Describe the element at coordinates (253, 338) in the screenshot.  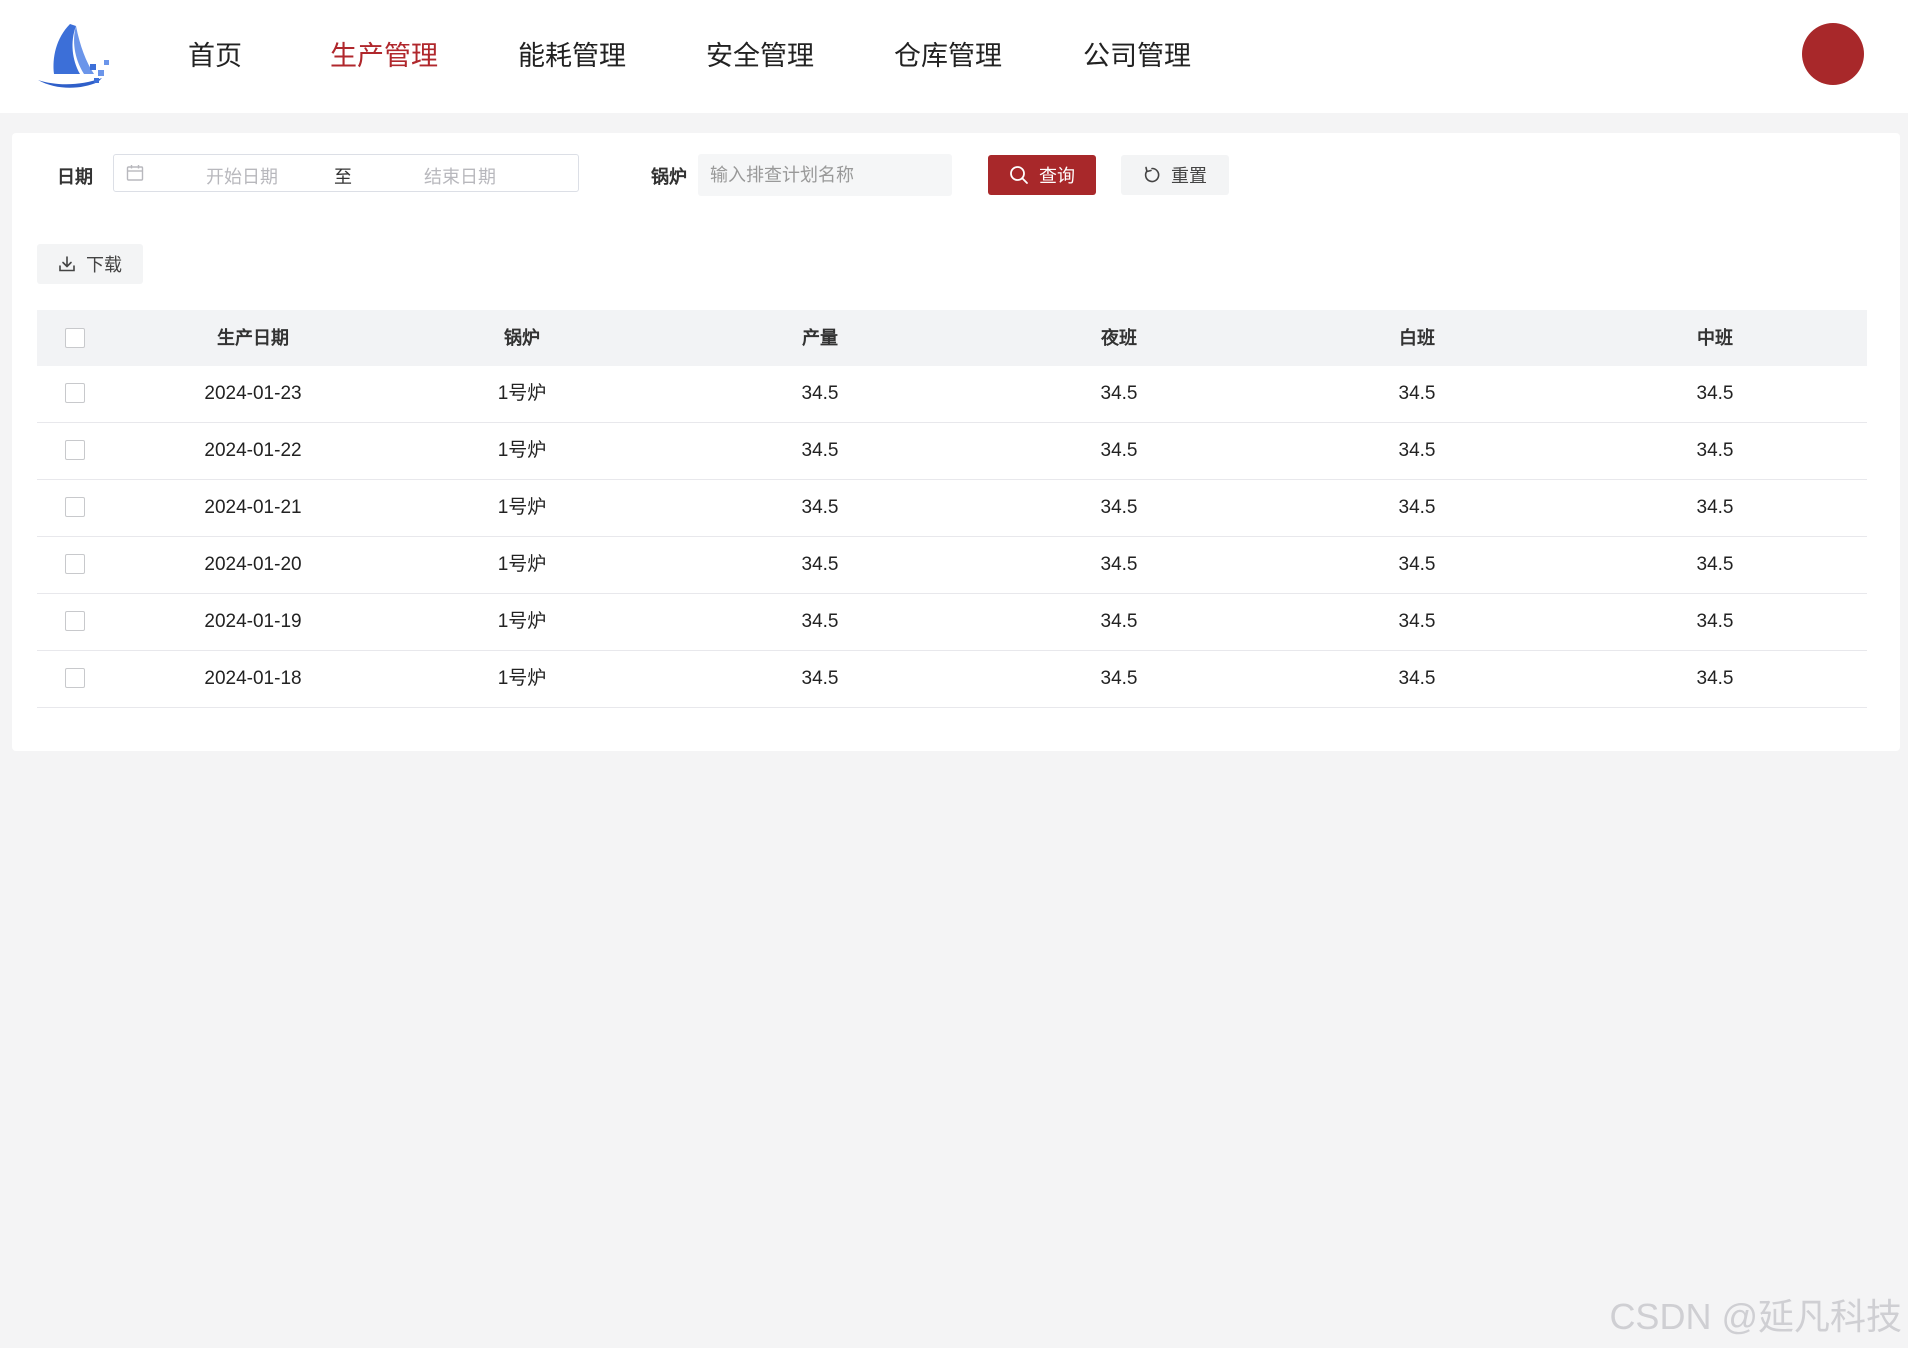
I see `column-header-date: 生产日期` at that location.